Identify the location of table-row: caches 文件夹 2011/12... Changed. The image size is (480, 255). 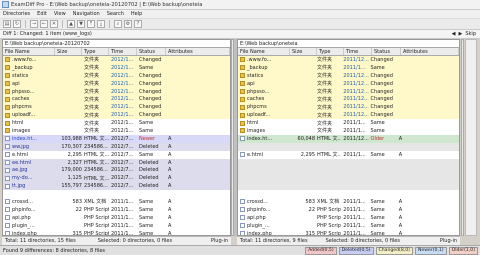
(348, 99).